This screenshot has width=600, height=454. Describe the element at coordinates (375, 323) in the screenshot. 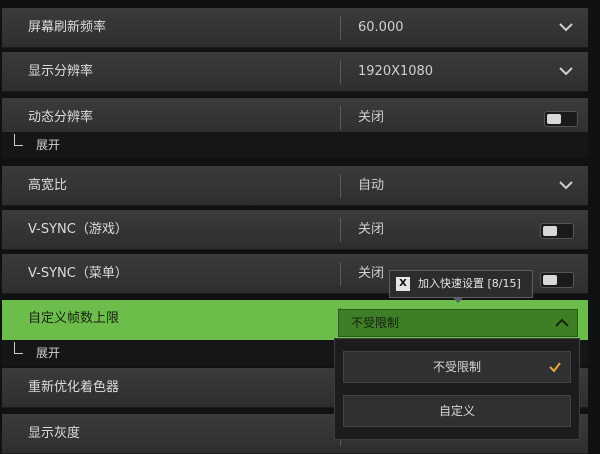

I see `selected-value: 不受限制` at that location.